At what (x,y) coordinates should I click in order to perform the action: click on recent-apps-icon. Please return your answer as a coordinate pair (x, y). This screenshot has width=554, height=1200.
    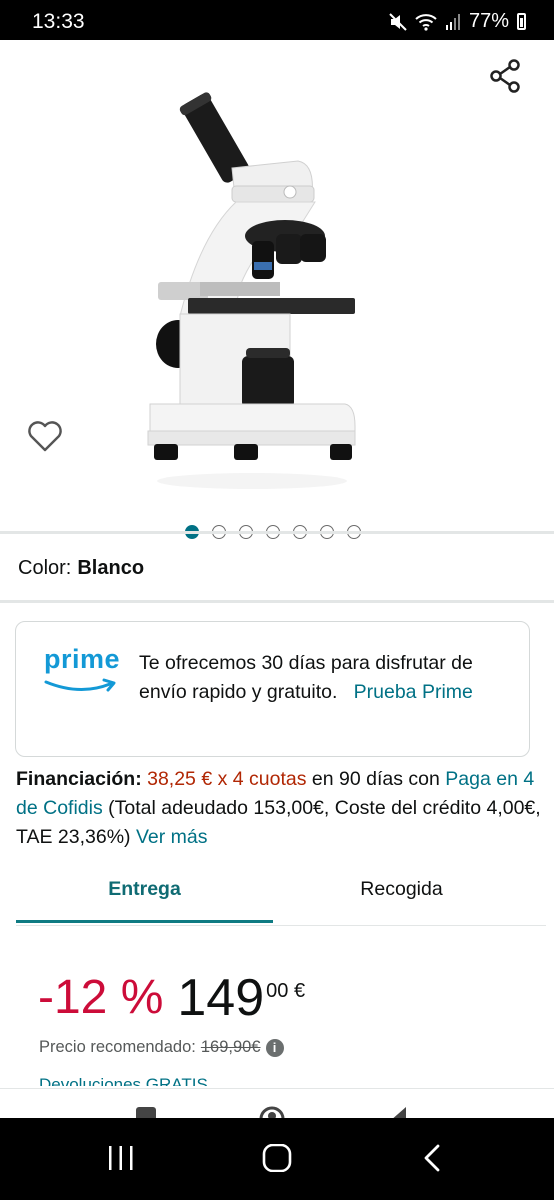
    Looking at the image, I should click on (121, 1158).